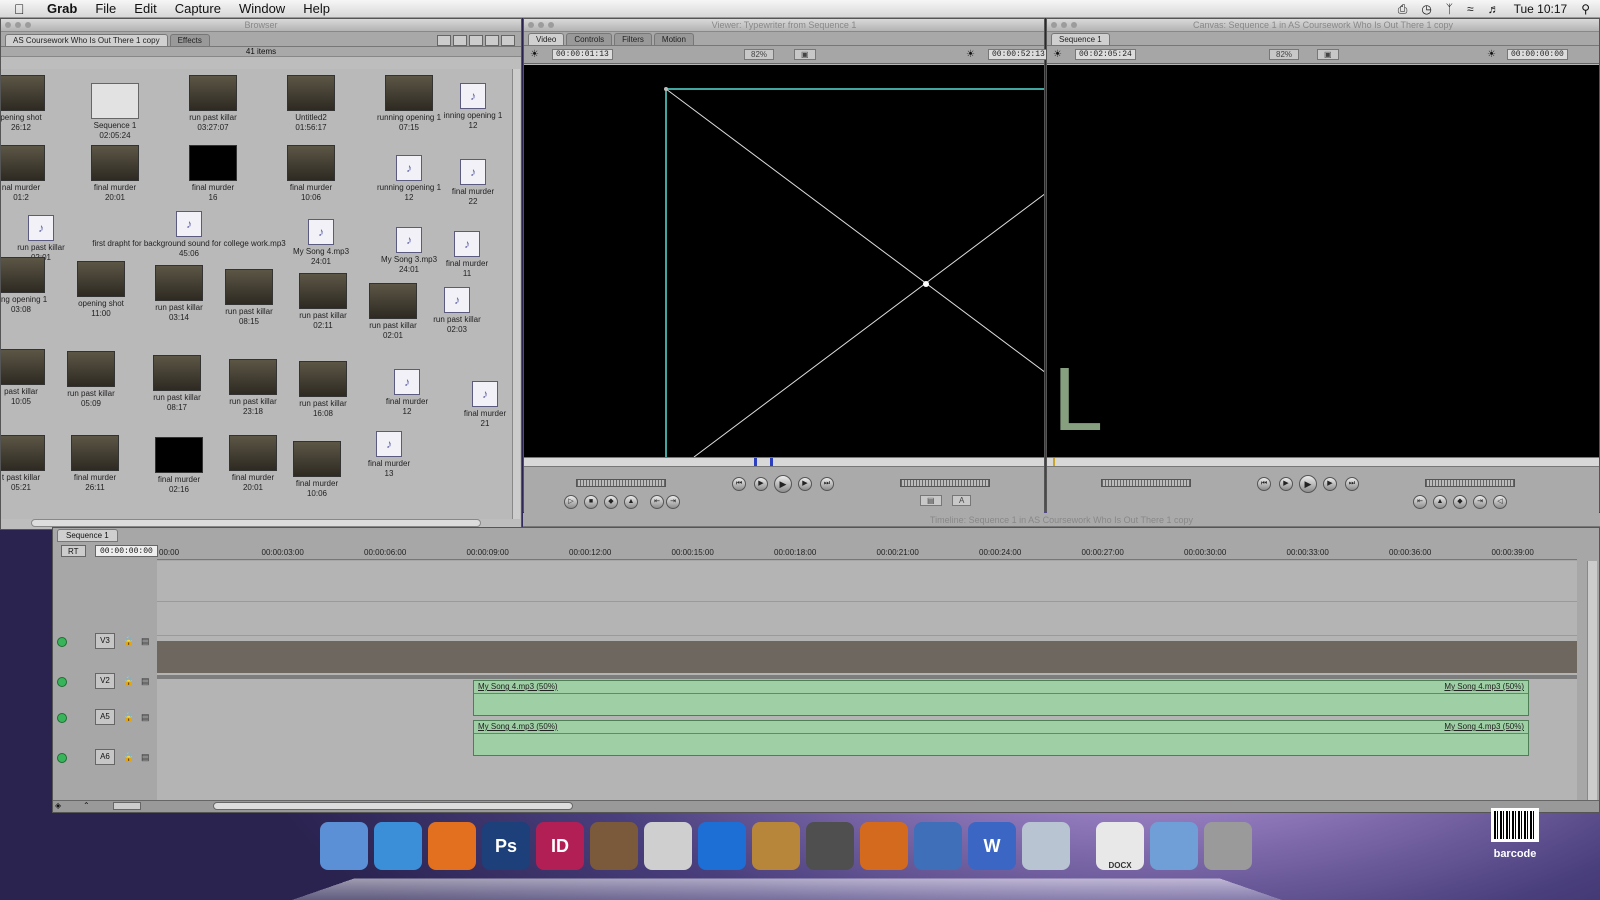 The height and width of the screenshot is (900, 1600). Describe the element at coordinates (1426, 9) in the screenshot. I see `time-machine-icon: ◷` at that location.